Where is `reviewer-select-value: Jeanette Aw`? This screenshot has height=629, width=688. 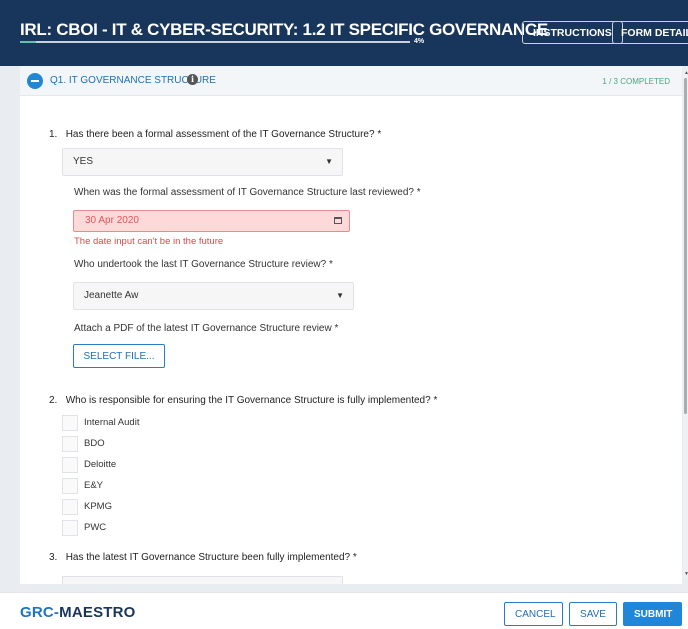
reviewer-select-value: Jeanette Aw is located at coordinates (111, 295).